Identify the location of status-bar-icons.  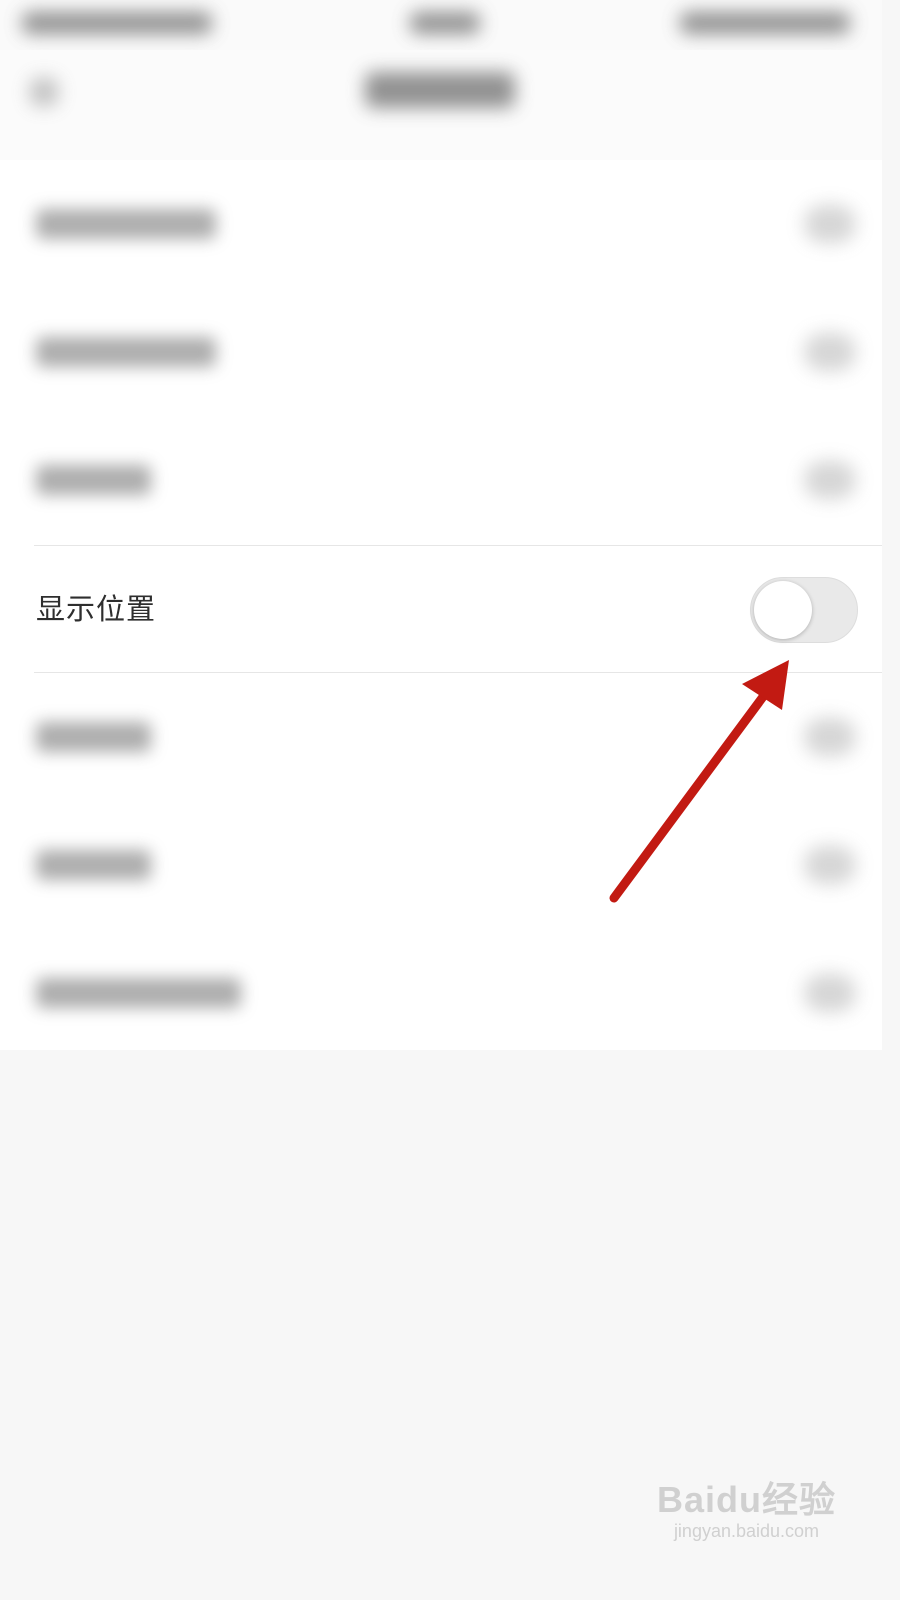
(765, 23).